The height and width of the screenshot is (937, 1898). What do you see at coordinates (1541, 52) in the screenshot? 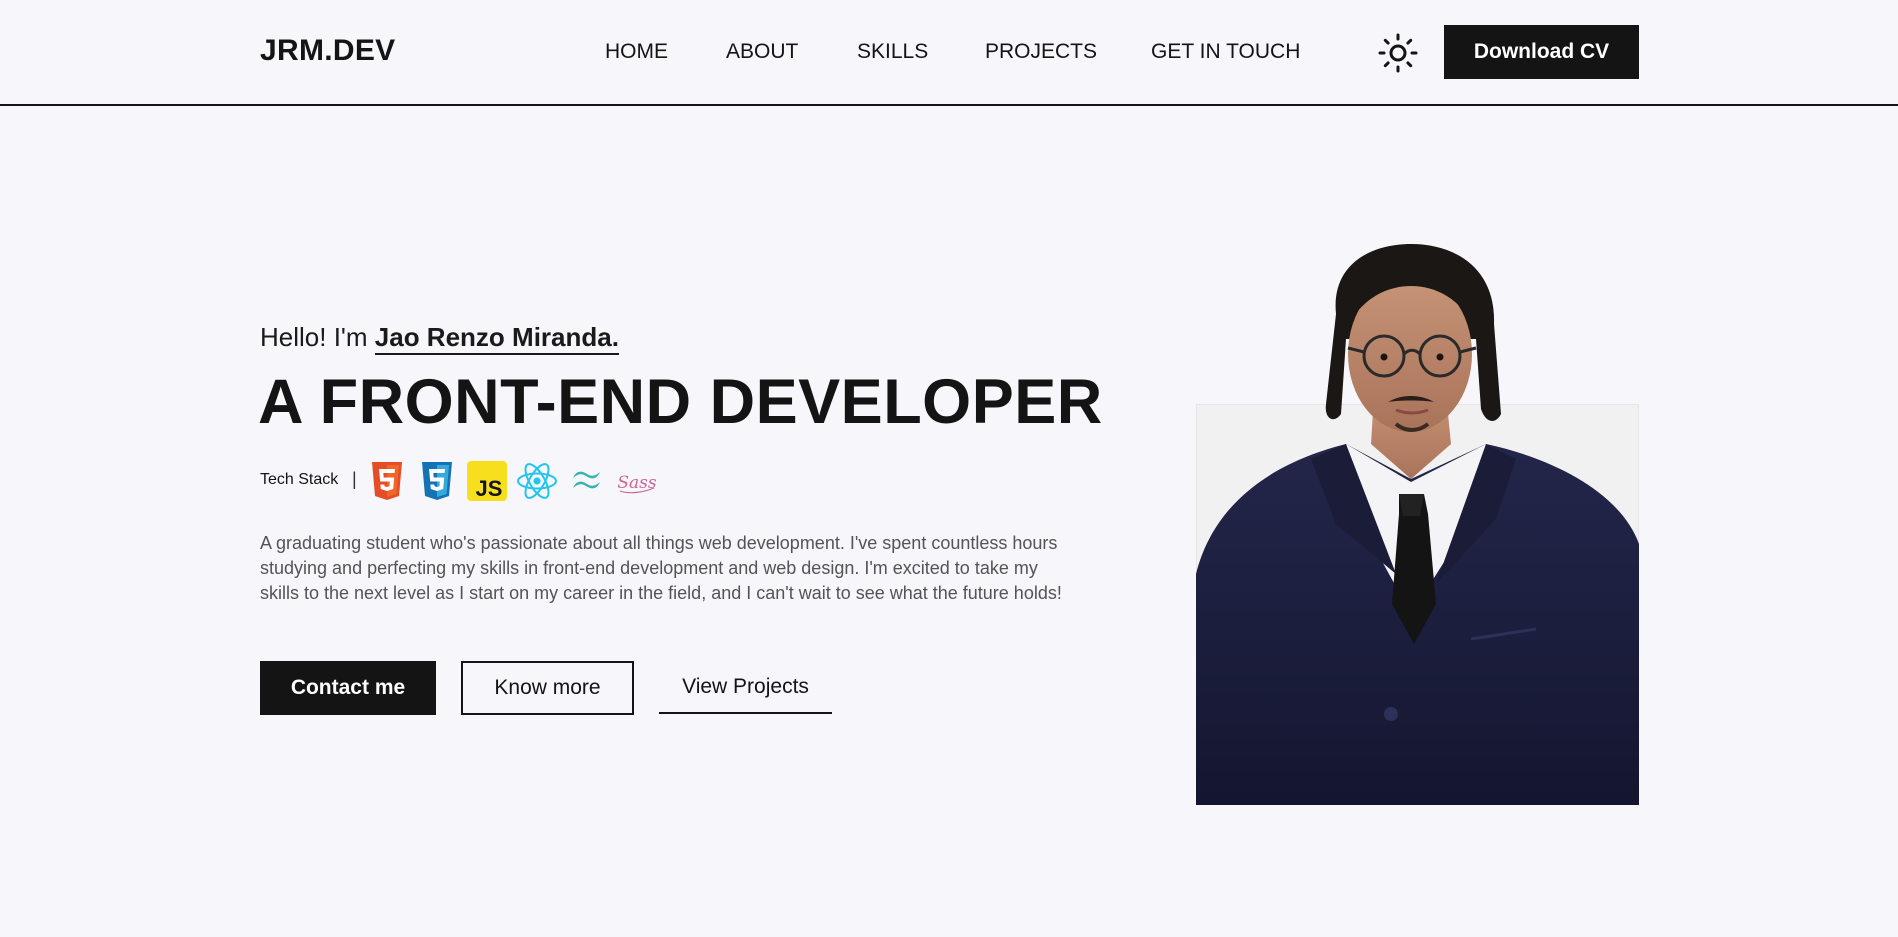
I see `download-cv-button: Download CV` at bounding box center [1541, 52].